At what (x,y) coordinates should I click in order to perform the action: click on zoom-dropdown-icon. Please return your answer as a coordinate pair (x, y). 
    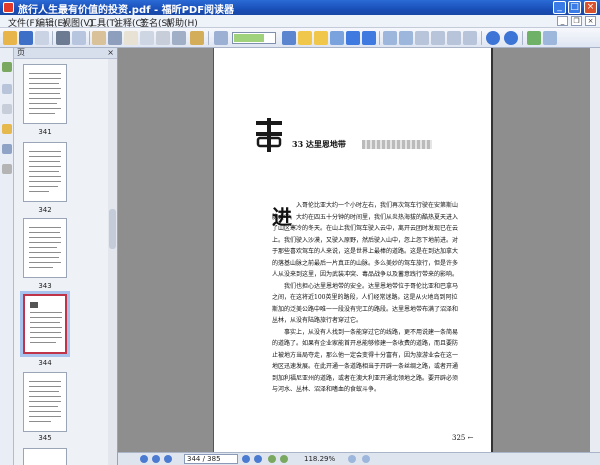
    Looking at the image, I should click on (289, 38).